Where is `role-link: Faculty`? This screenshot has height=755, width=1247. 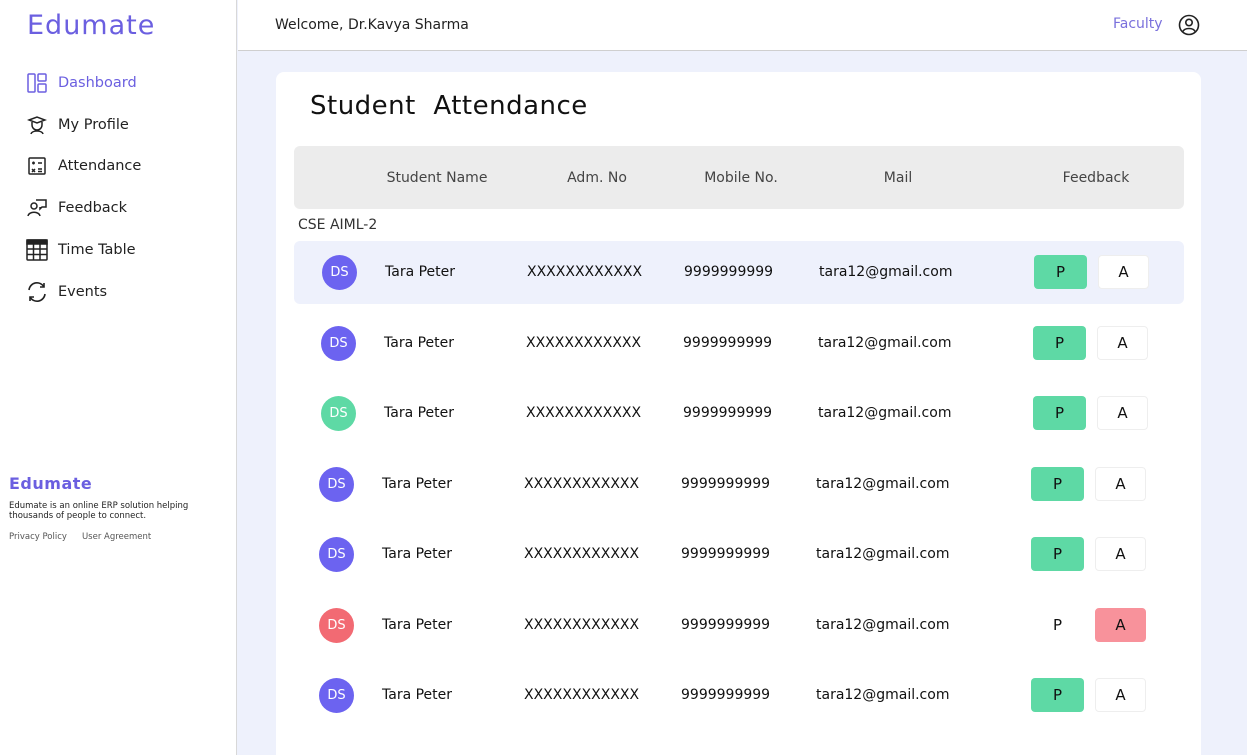
role-link: Faculty is located at coordinates (1138, 24).